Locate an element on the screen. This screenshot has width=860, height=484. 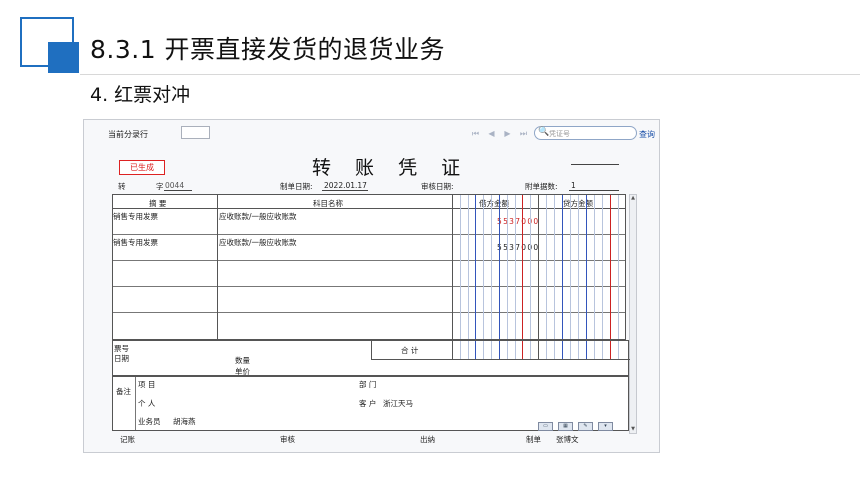
prev-page-icon: ◀ is located at coordinates (491, 134).